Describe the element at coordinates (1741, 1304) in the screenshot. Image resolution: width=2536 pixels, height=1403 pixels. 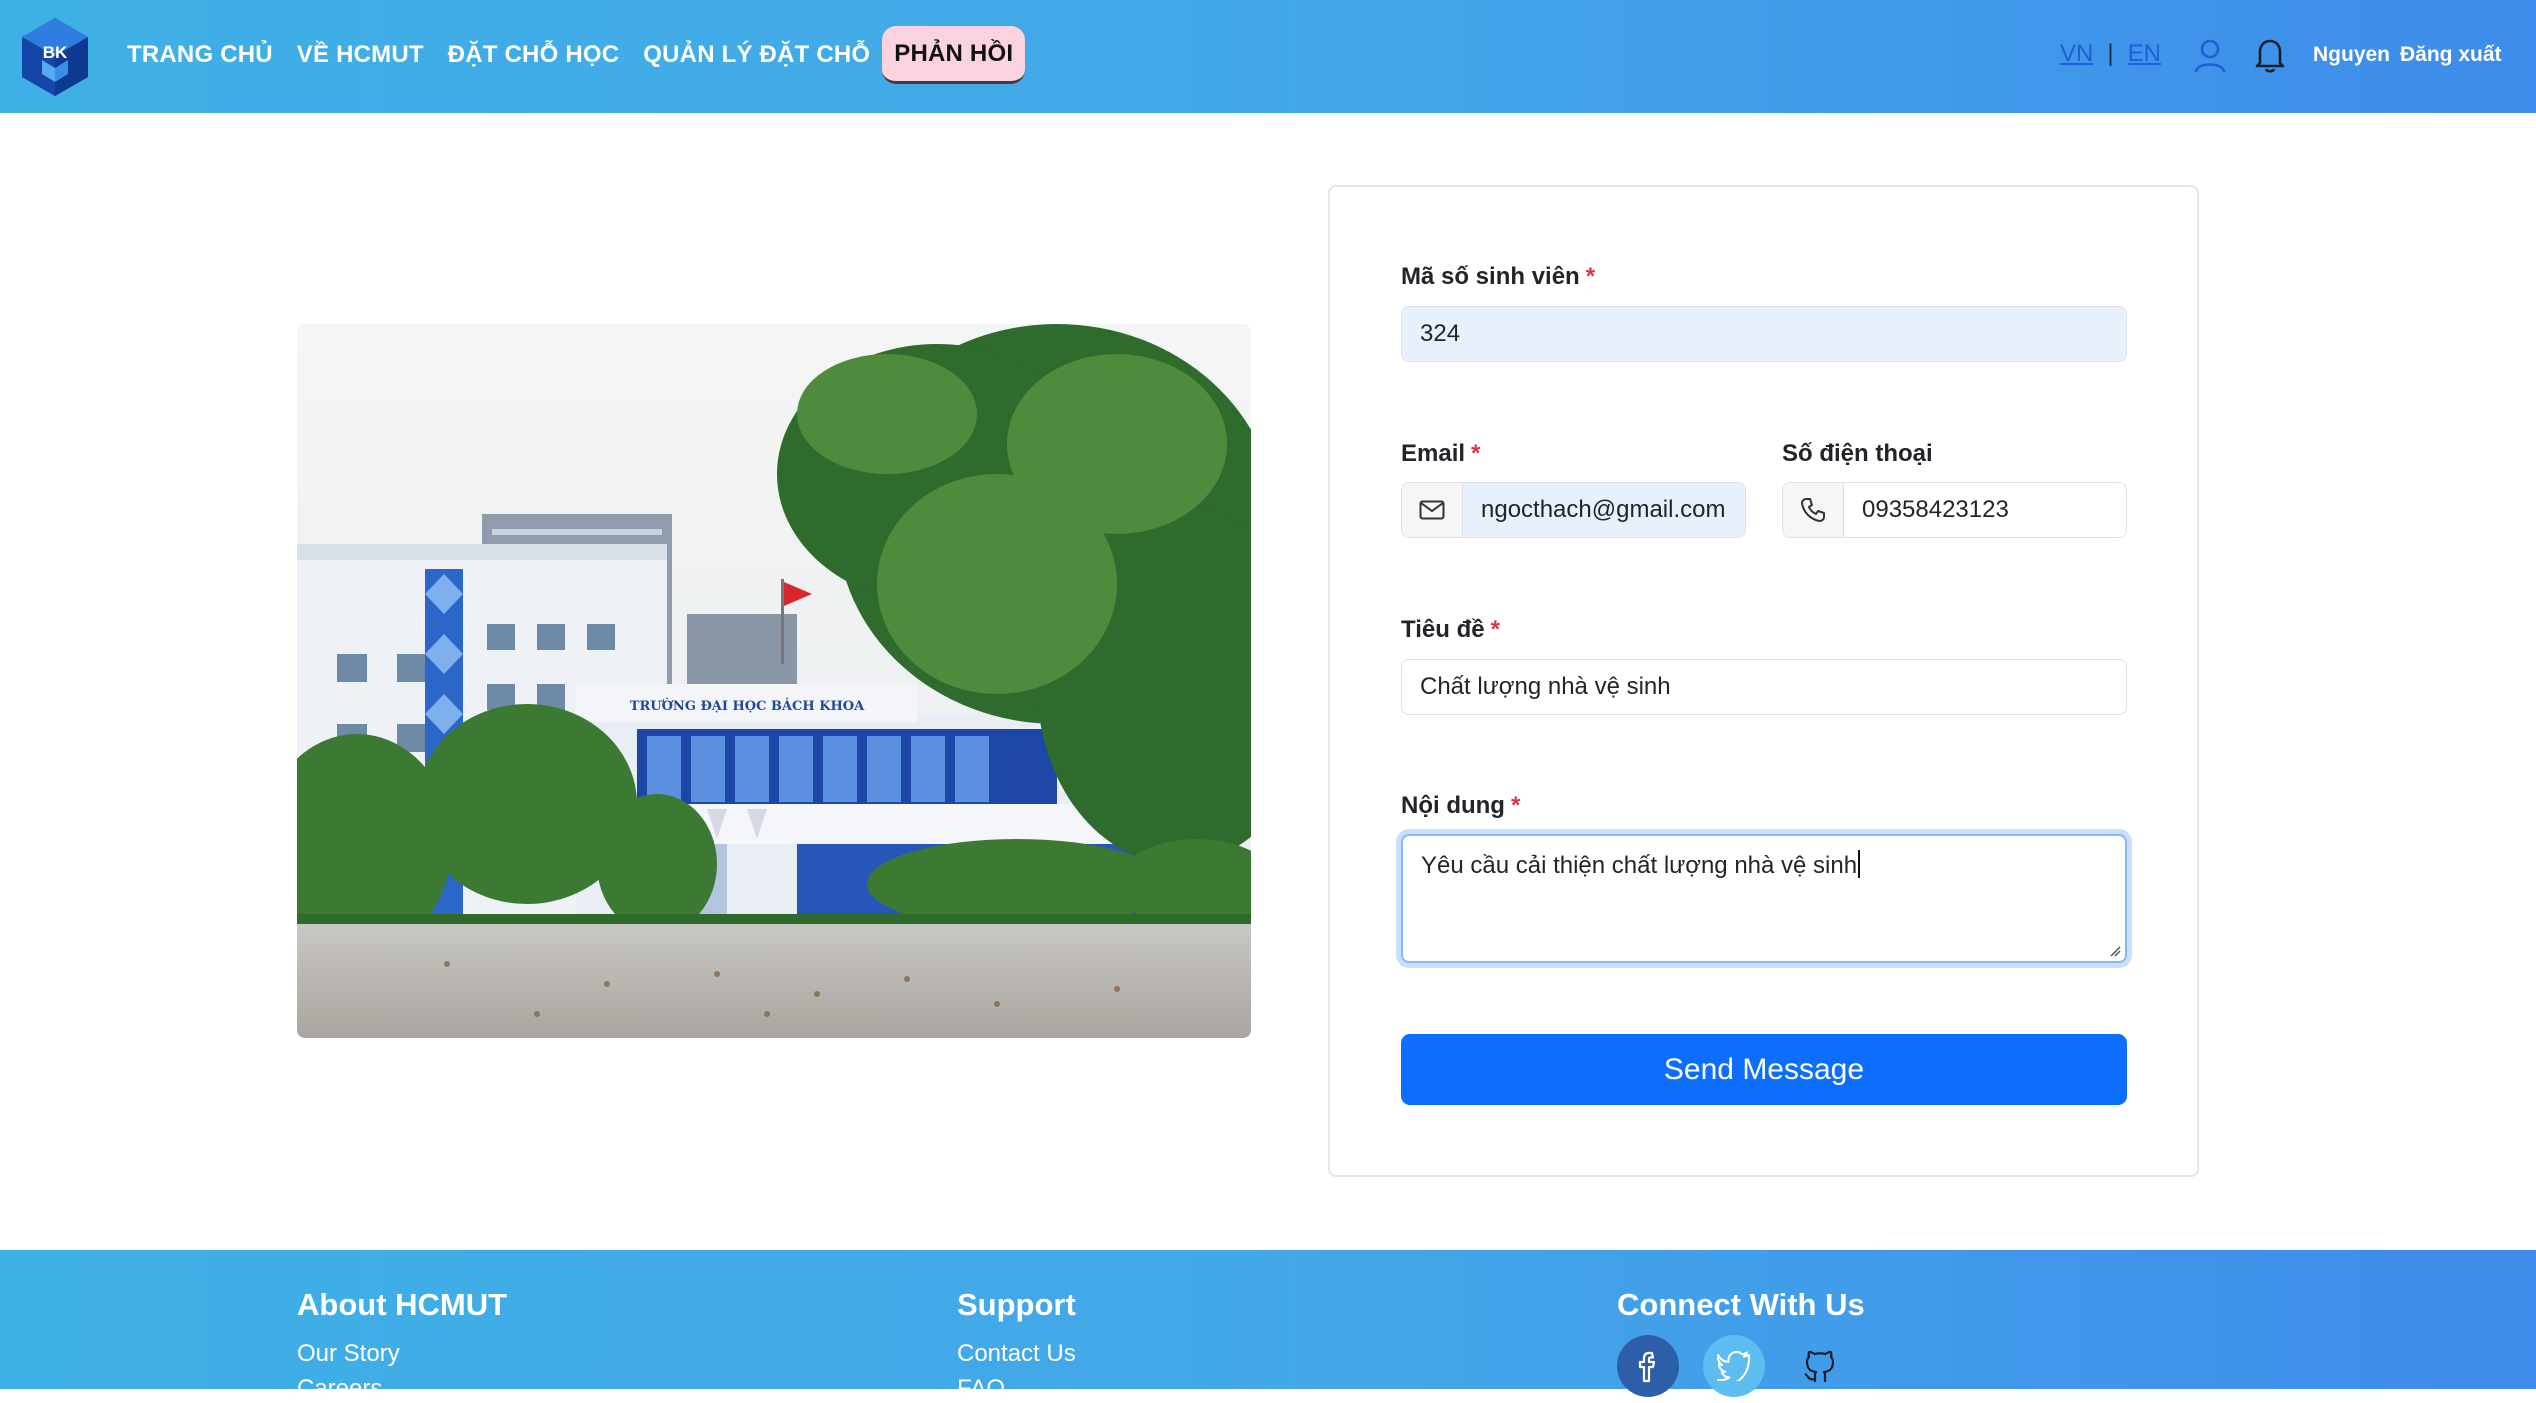
I see `footer-connect-heading: Connect With Us` at that location.